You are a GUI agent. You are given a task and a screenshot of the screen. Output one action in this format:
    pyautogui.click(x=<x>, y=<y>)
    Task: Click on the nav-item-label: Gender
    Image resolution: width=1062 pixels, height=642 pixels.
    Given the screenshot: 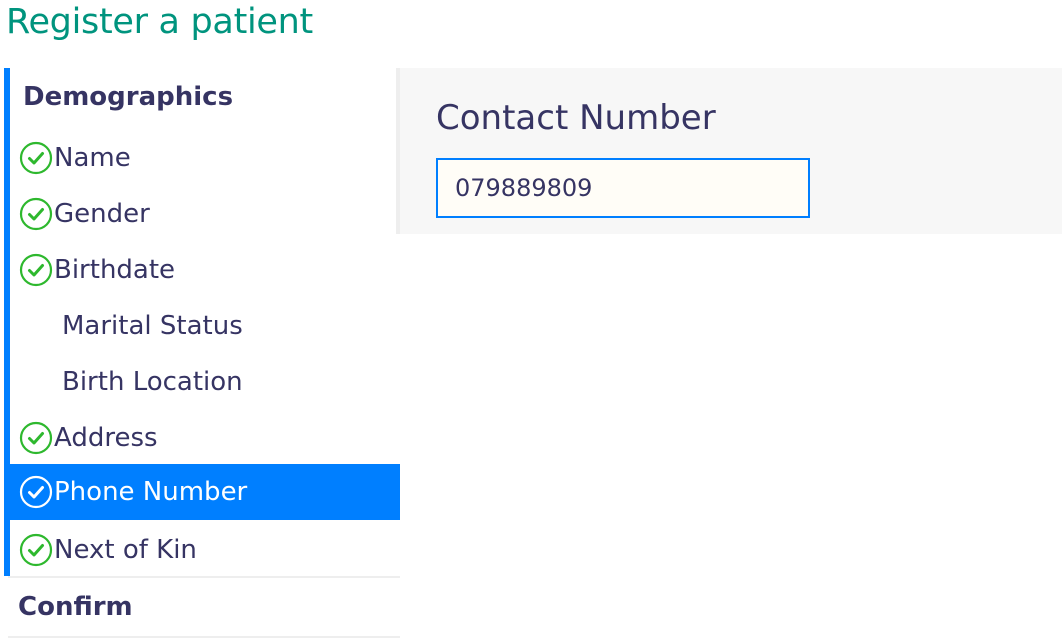 What is the action you would take?
    pyautogui.click(x=102, y=214)
    